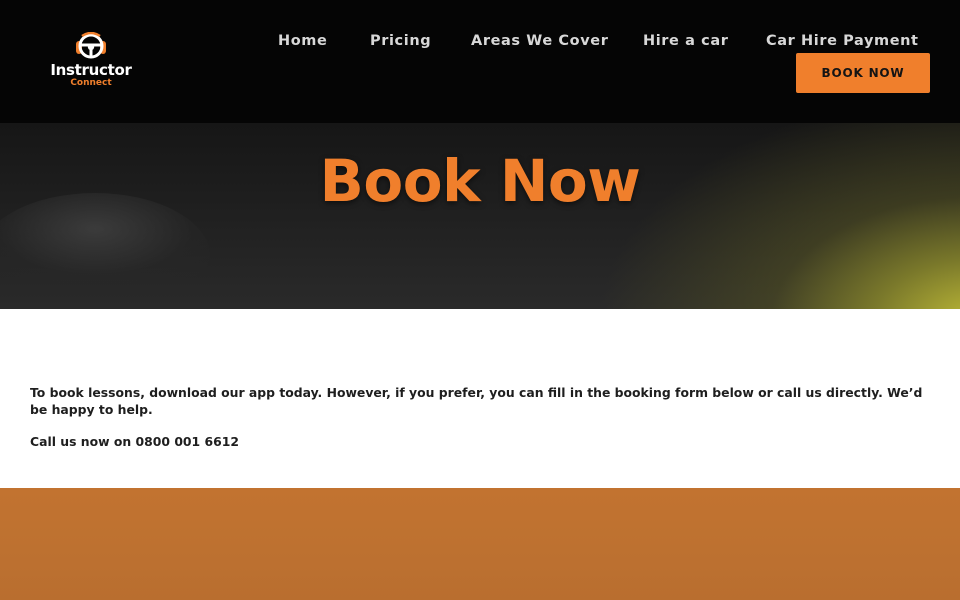 The image size is (960, 600). What do you see at coordinates (480, 181) in the screenshot?
I see `page-title: Book Now` at bounding box center [480, 181].